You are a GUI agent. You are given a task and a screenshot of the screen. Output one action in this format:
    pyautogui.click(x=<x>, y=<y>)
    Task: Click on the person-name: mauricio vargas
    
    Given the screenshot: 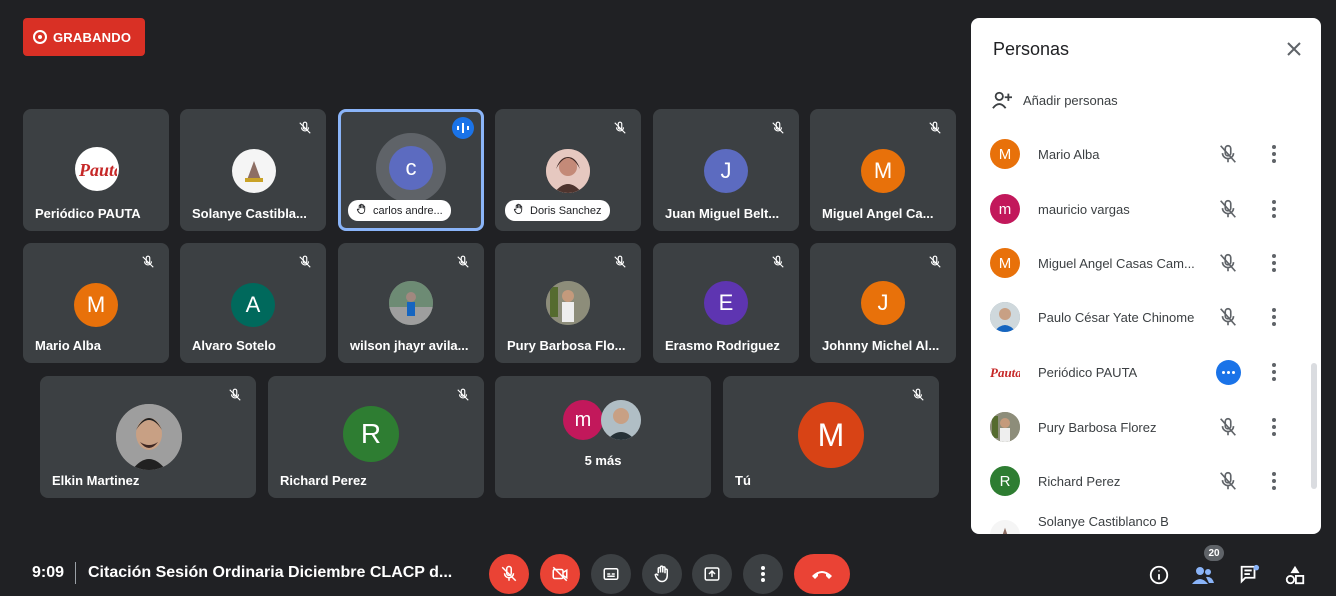 What is the action you would take?
    pyautogui.click(x=1084, y=209)
    